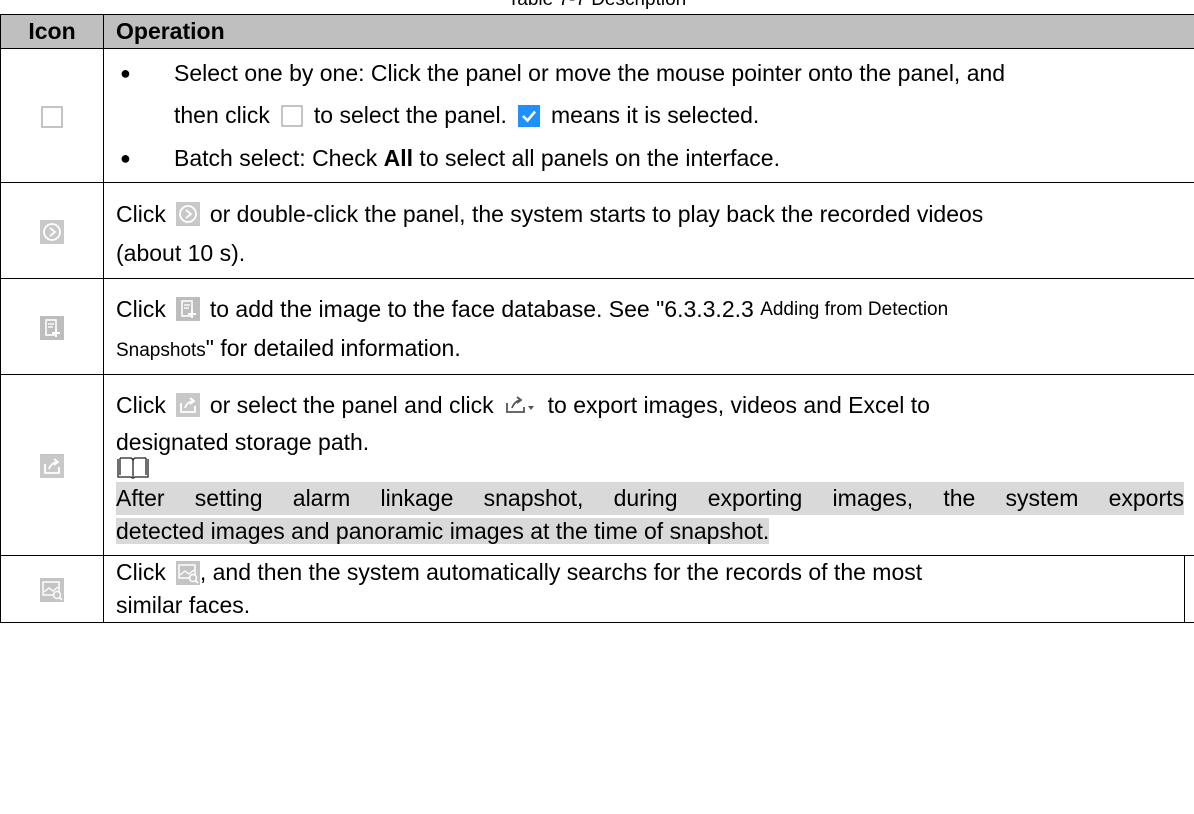 This screenshot has height=814, width=1194. Describe the element at coordinates (854, 309) in the screenshot. I see `section-reference: Adding from Detection` at that location.